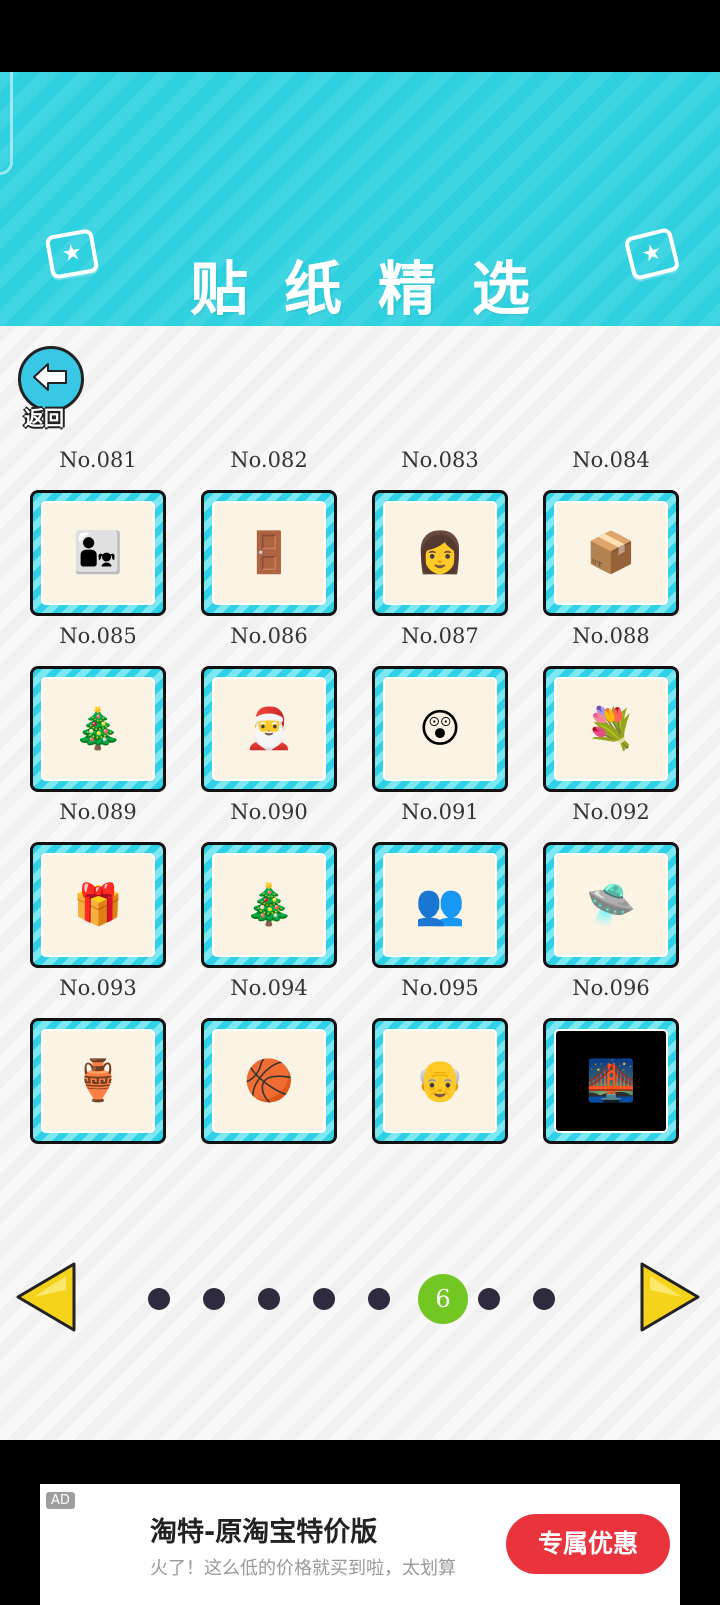 The width and height of the screenshot is (720, 1605). I want to click on prev-page-button, so click(46, 1297).